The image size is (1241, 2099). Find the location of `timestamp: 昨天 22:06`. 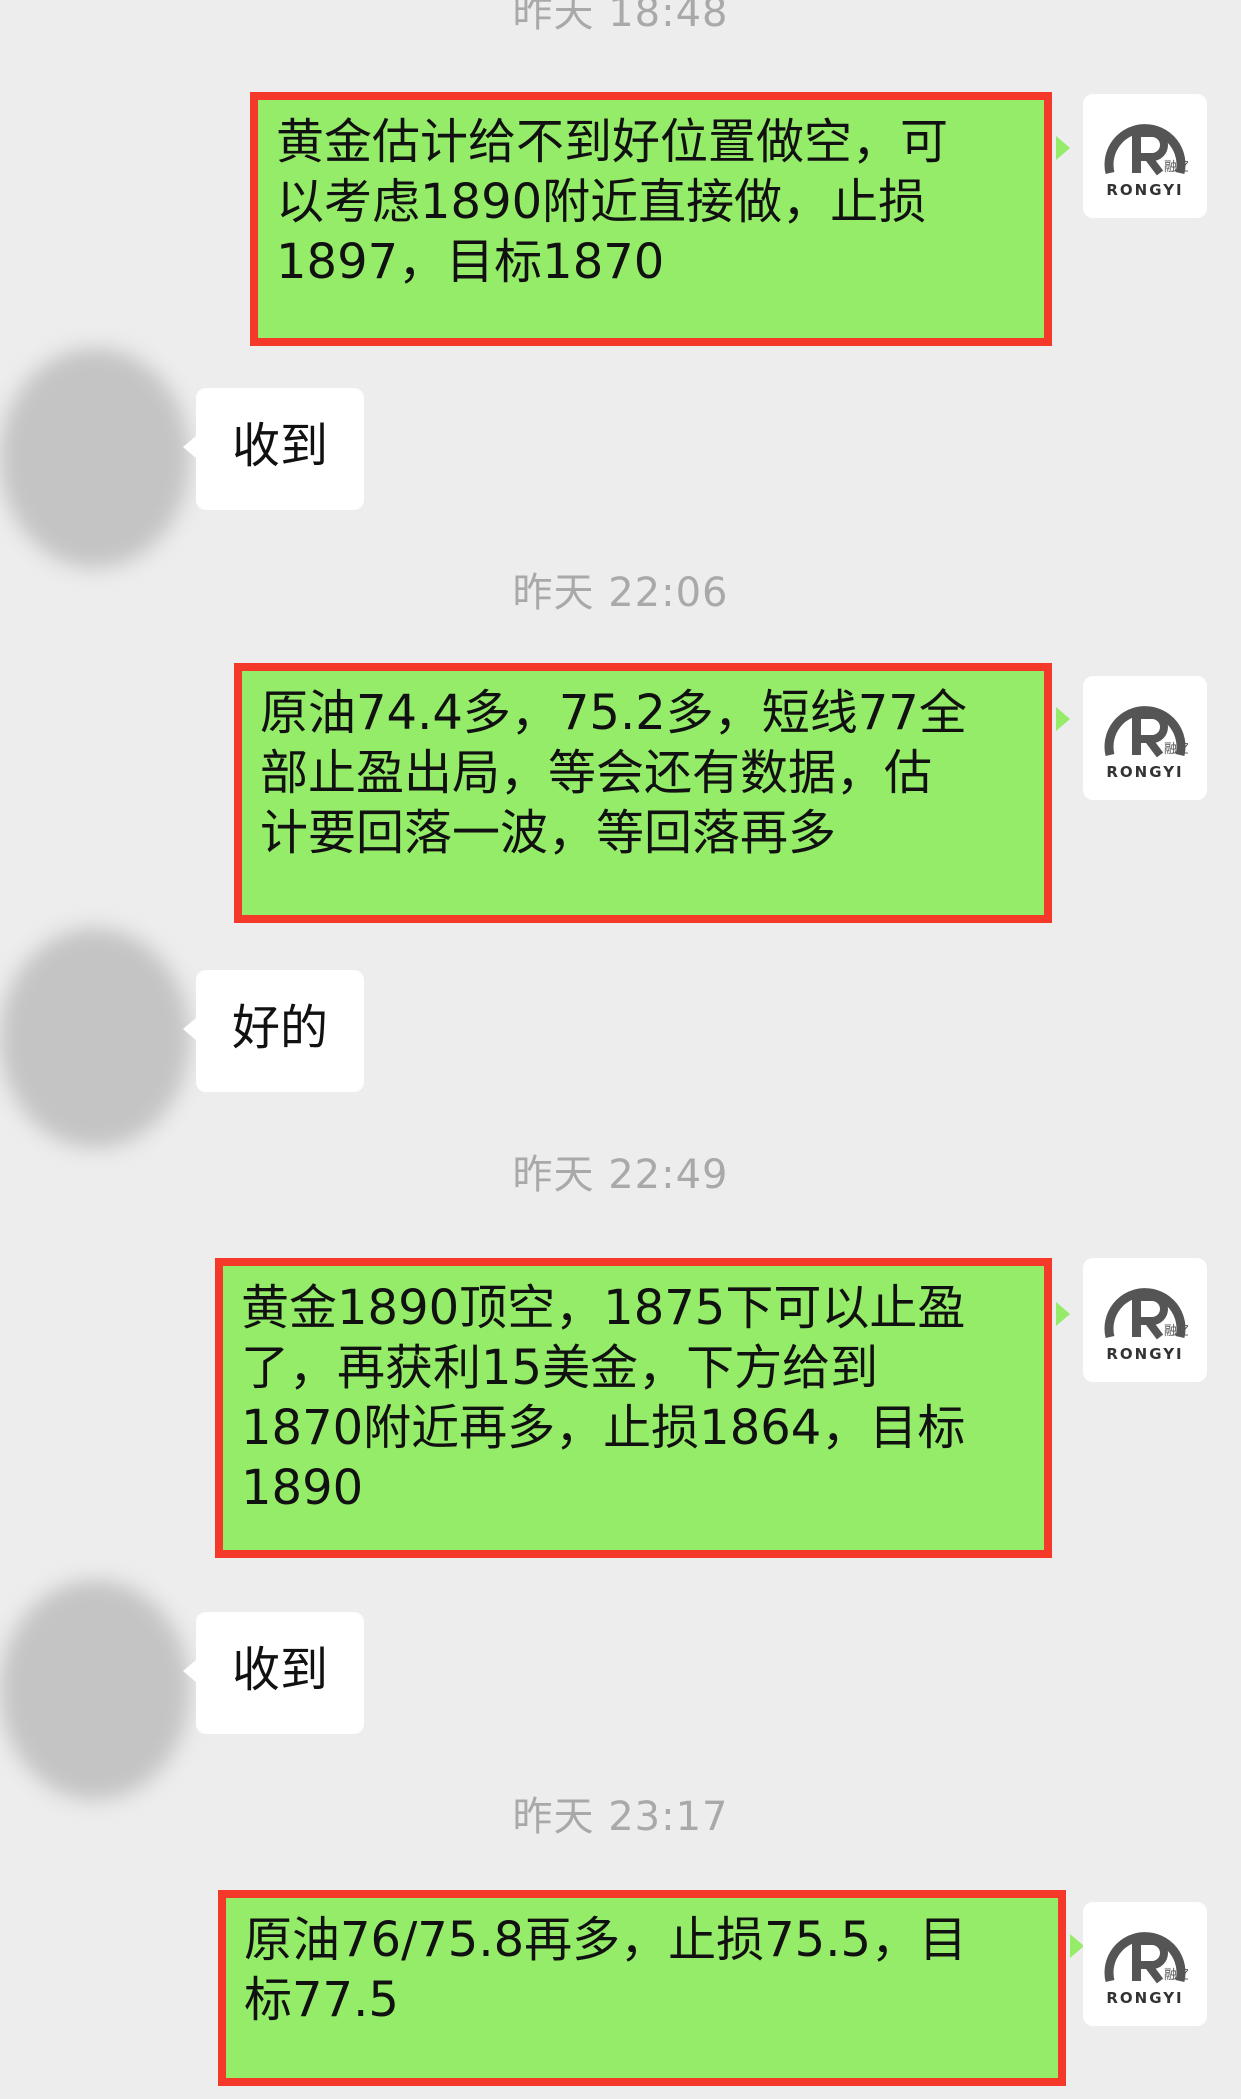

timestamp: 昨天 22:06 is located at coordinates (620, 593).